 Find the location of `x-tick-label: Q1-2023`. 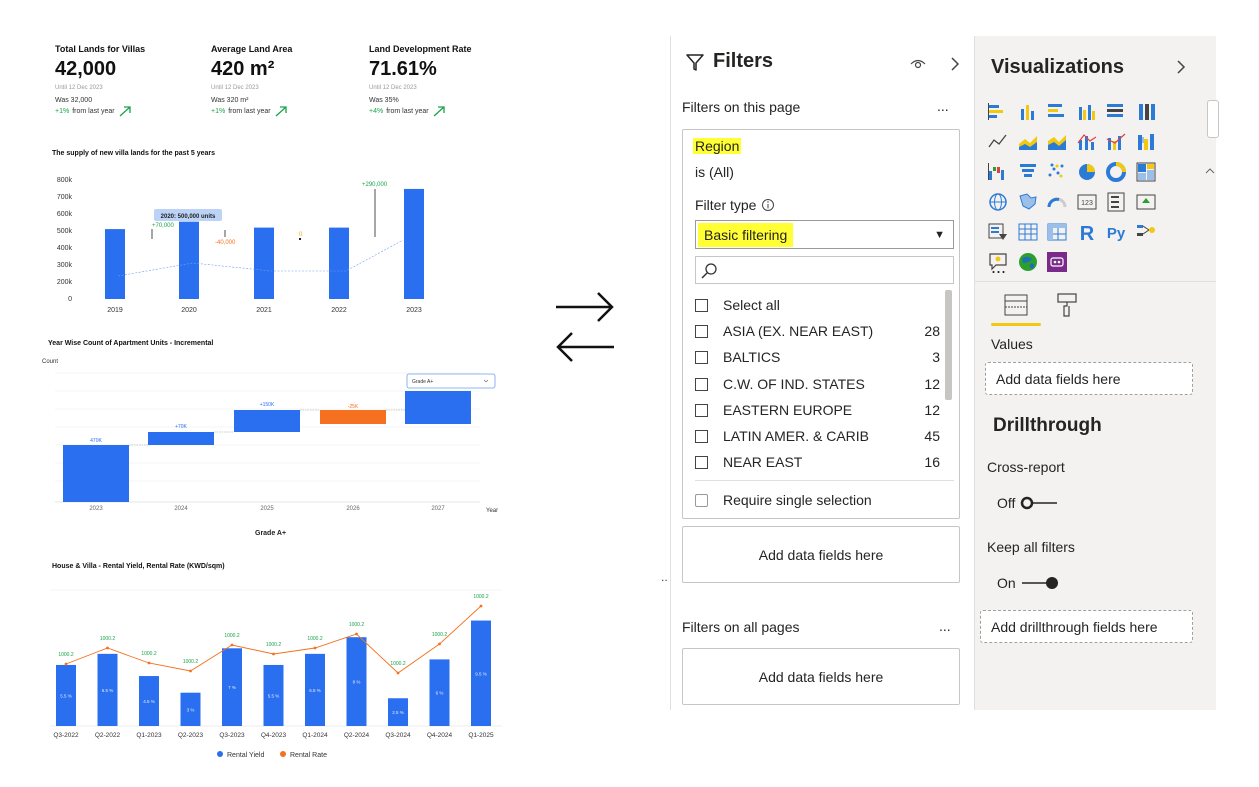

x-tick-label: Q1-2023 is located at coordinates (149, 735).